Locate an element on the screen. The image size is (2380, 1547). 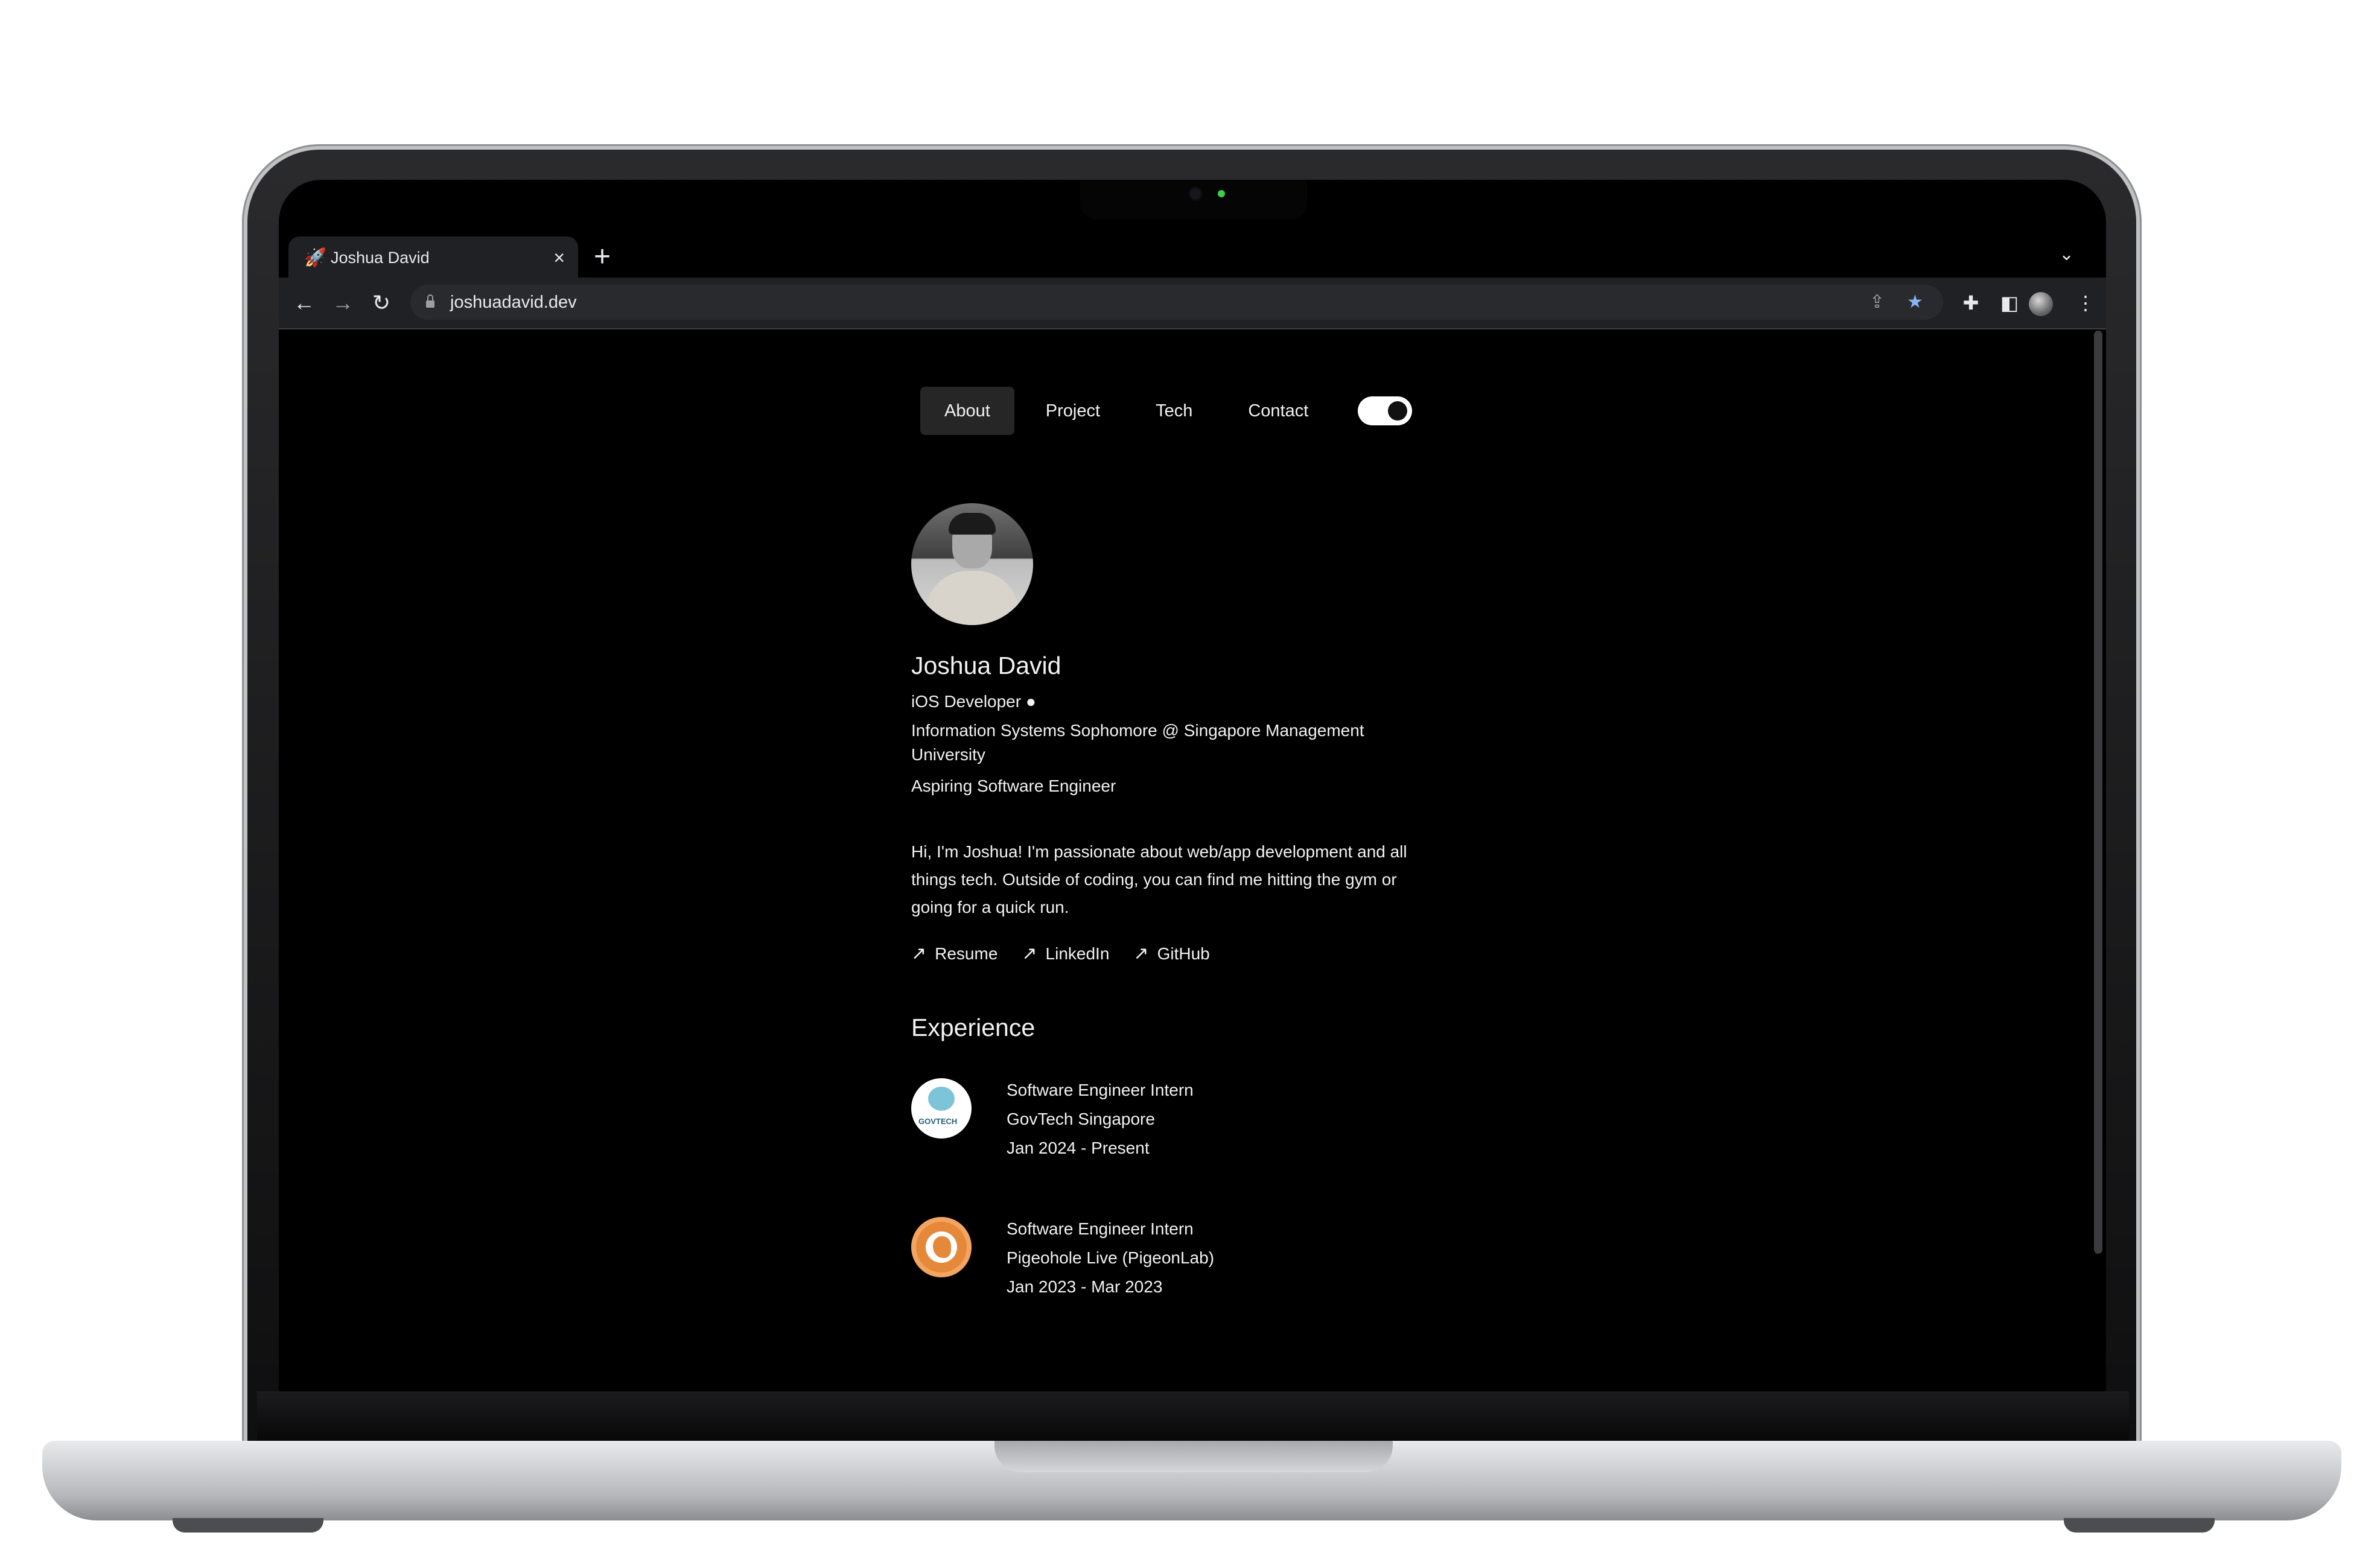
browser-tab: 🚀 Joshua David × is located at coordinates (433, 258).